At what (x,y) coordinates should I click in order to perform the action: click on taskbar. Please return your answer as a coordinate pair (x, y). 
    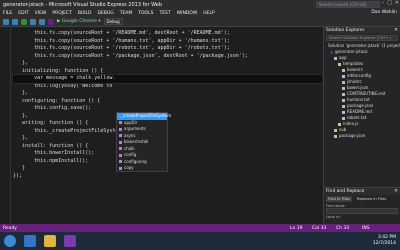
    Looking at the image, I should click on (200, 241).